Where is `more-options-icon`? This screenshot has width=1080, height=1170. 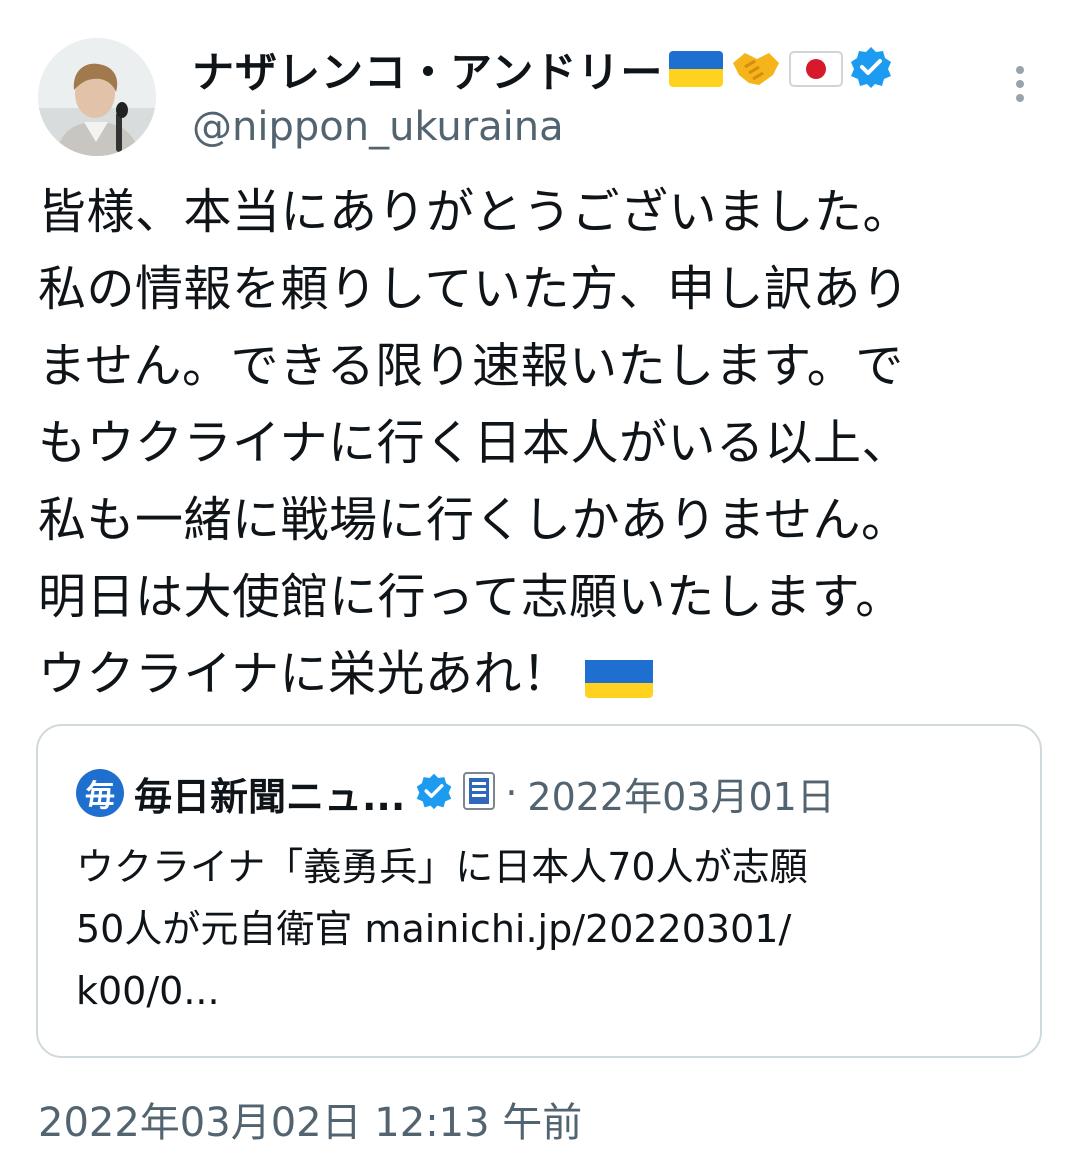
more-options-icon is located at coordinates (1020, 86).